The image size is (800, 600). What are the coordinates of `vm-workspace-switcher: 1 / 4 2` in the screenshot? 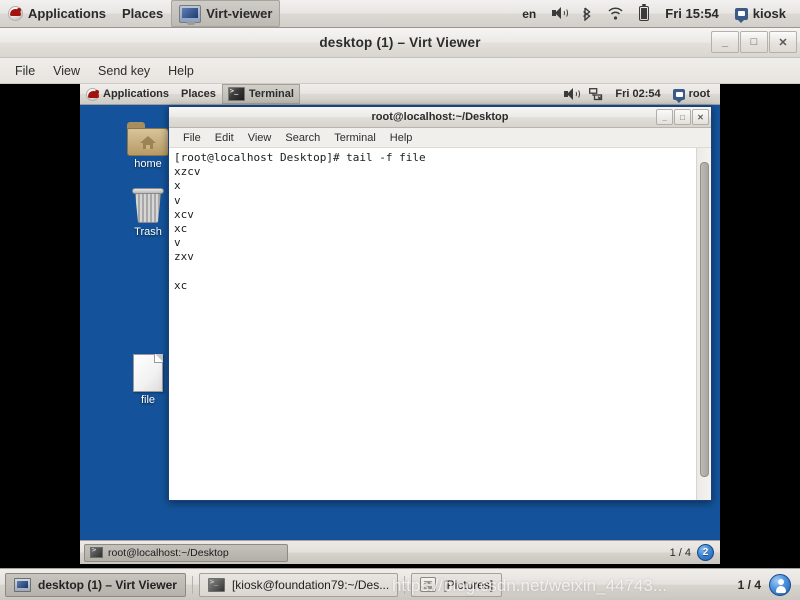 It's located at (693, 552).